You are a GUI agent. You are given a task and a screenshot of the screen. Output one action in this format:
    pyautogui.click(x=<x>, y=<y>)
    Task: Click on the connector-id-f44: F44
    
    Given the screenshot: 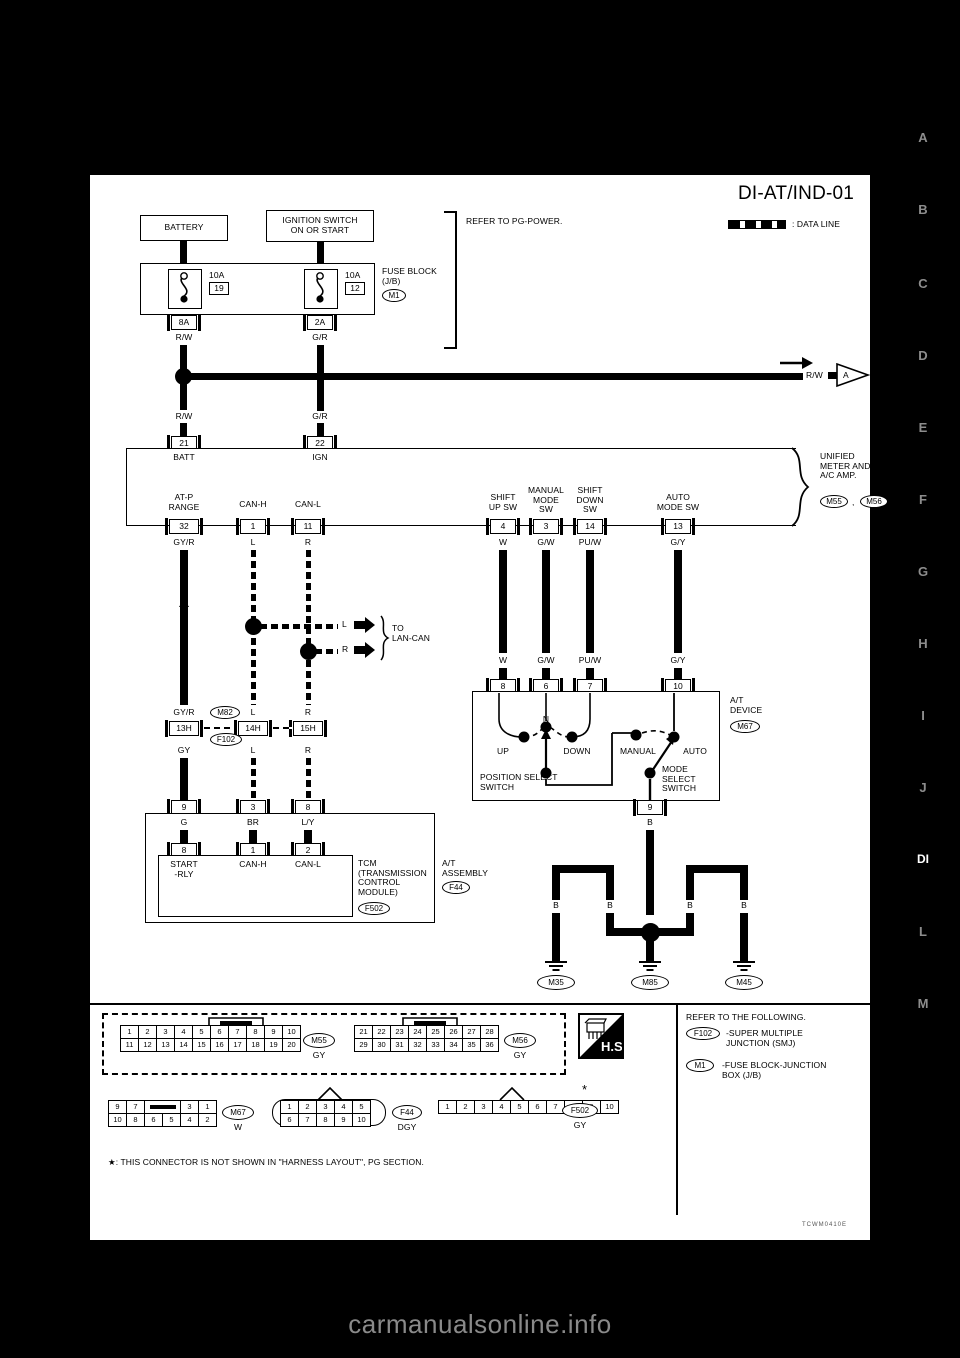 What is the action you would take?
    pyautogui.click(x=407, y=1112)
    